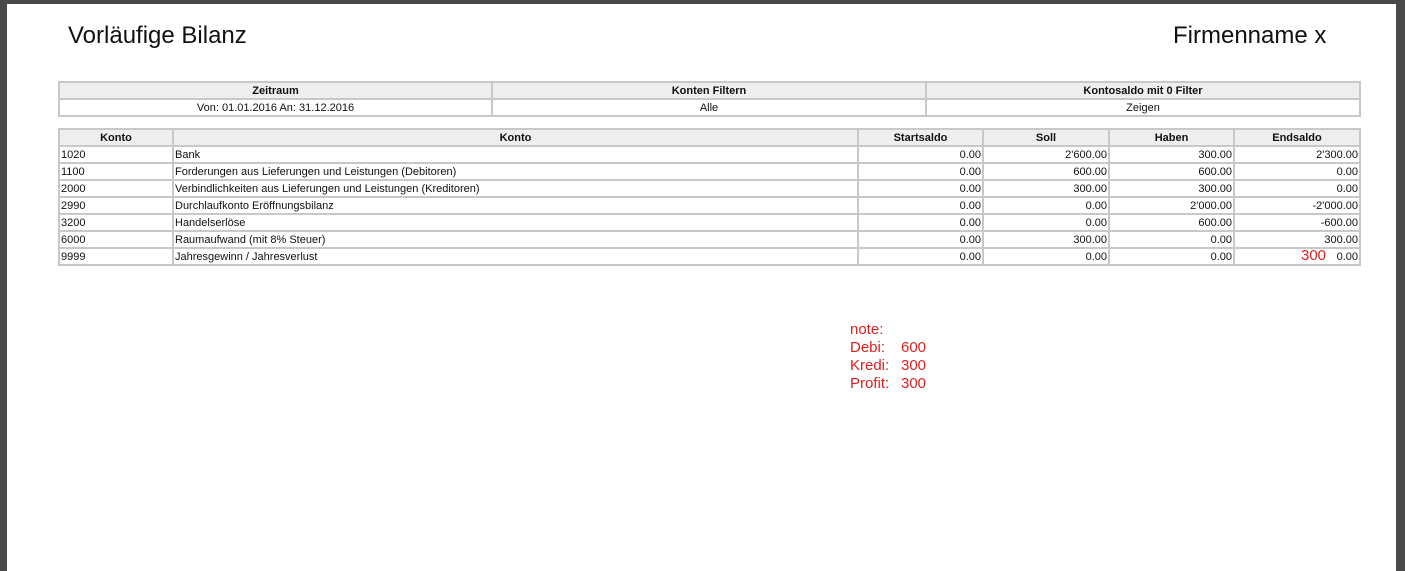 The width and height of the screenshot is (1405, 571). Describe the element at coordinates (920, 137) in the screenshot. I see `col-header-start-balance: Startsaldo` at that location.